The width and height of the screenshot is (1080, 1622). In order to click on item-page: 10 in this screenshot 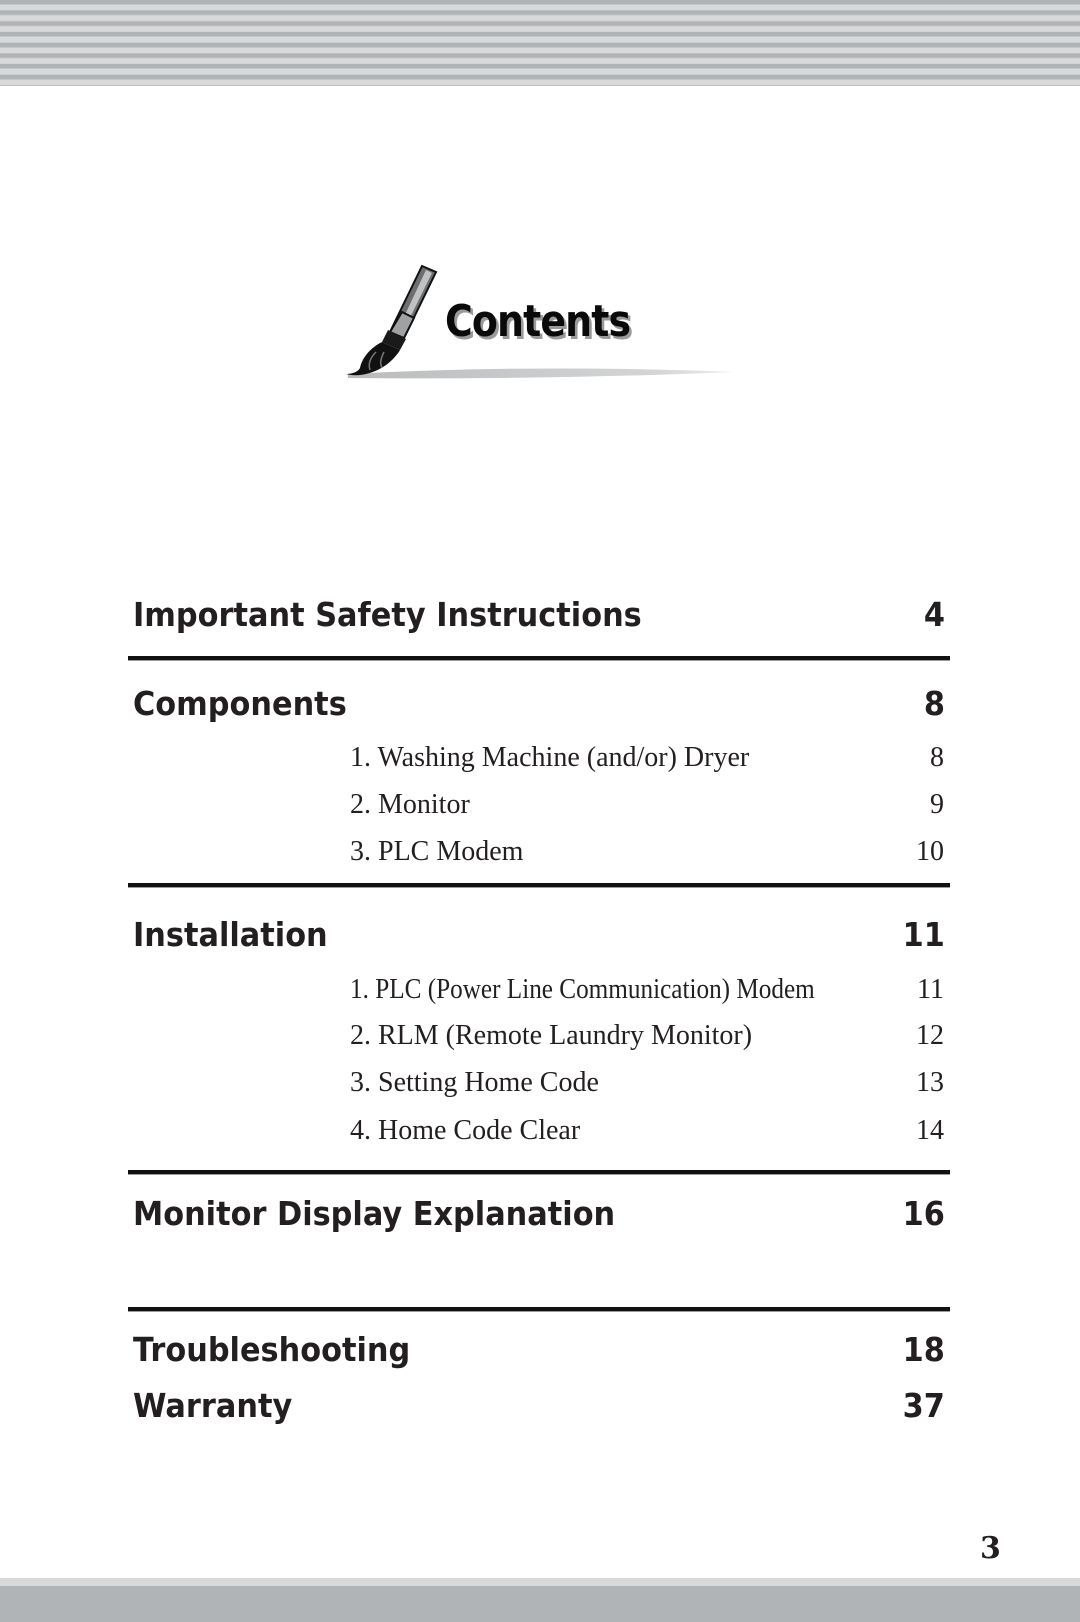, I will do `click(930, 851)`.